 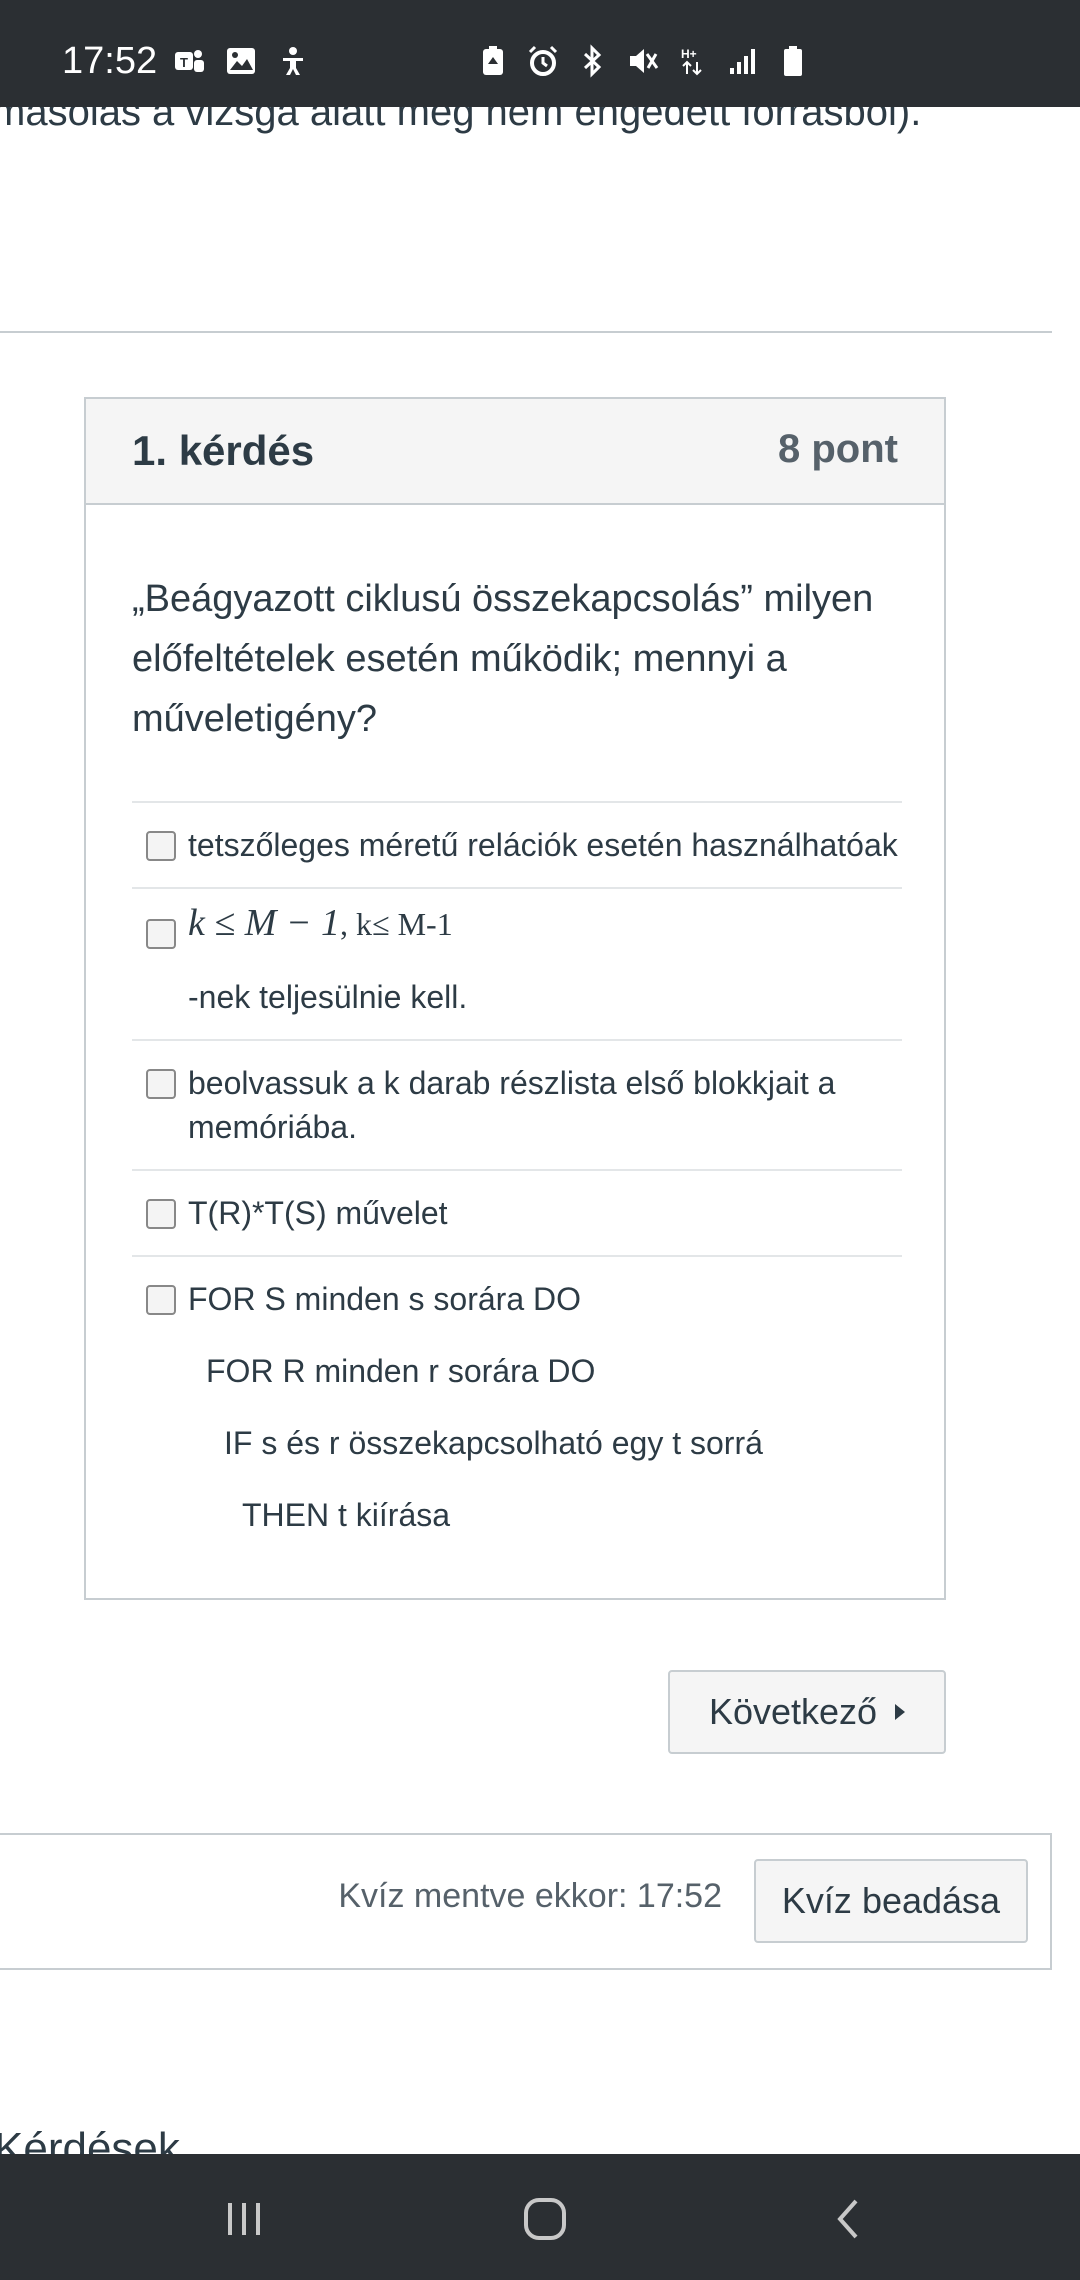 I want to click on answer-label: -nek teljesülnie kell., so click(x=328, y=997).